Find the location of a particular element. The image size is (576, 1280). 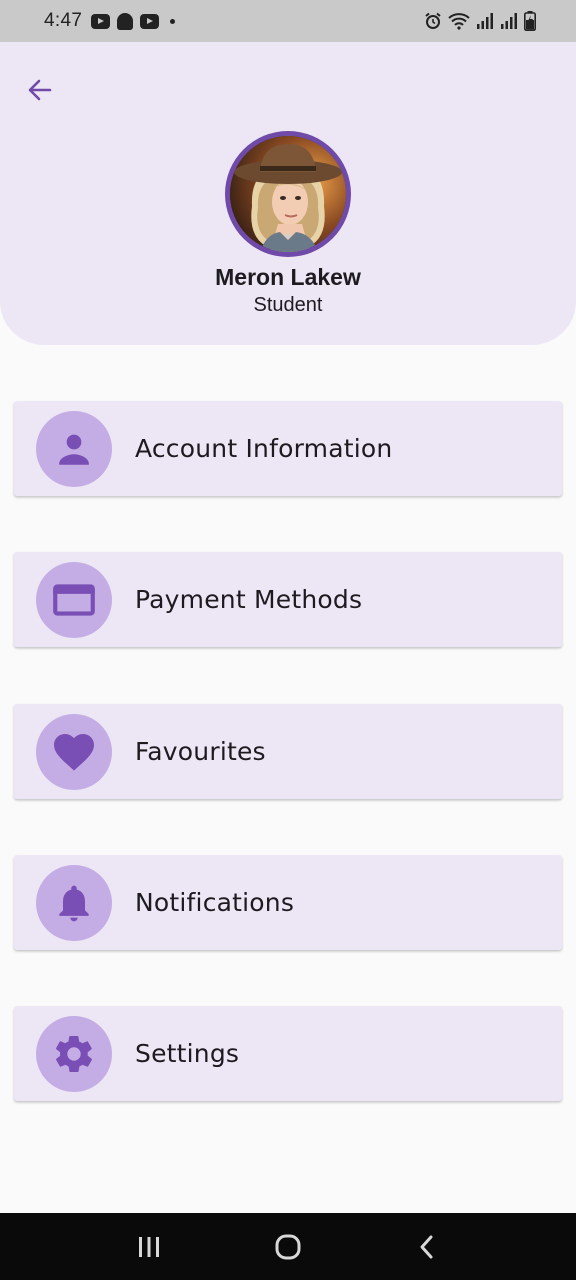

status-right is located at coordinates (480, 21).